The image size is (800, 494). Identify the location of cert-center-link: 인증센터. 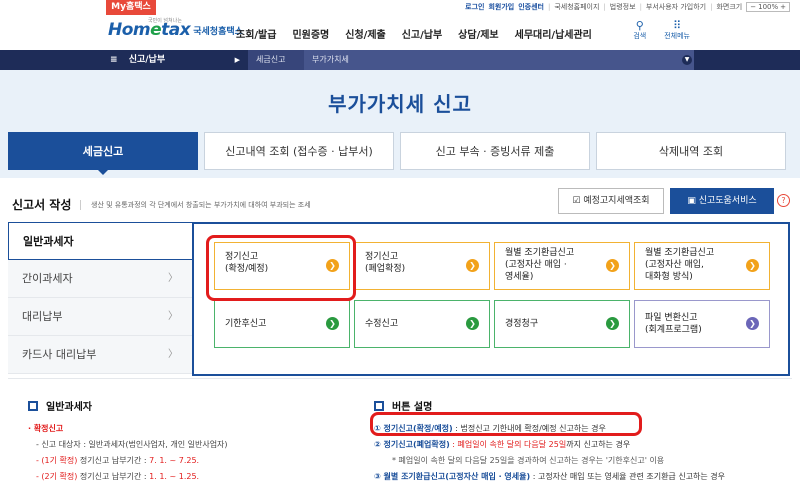
(531, 7).